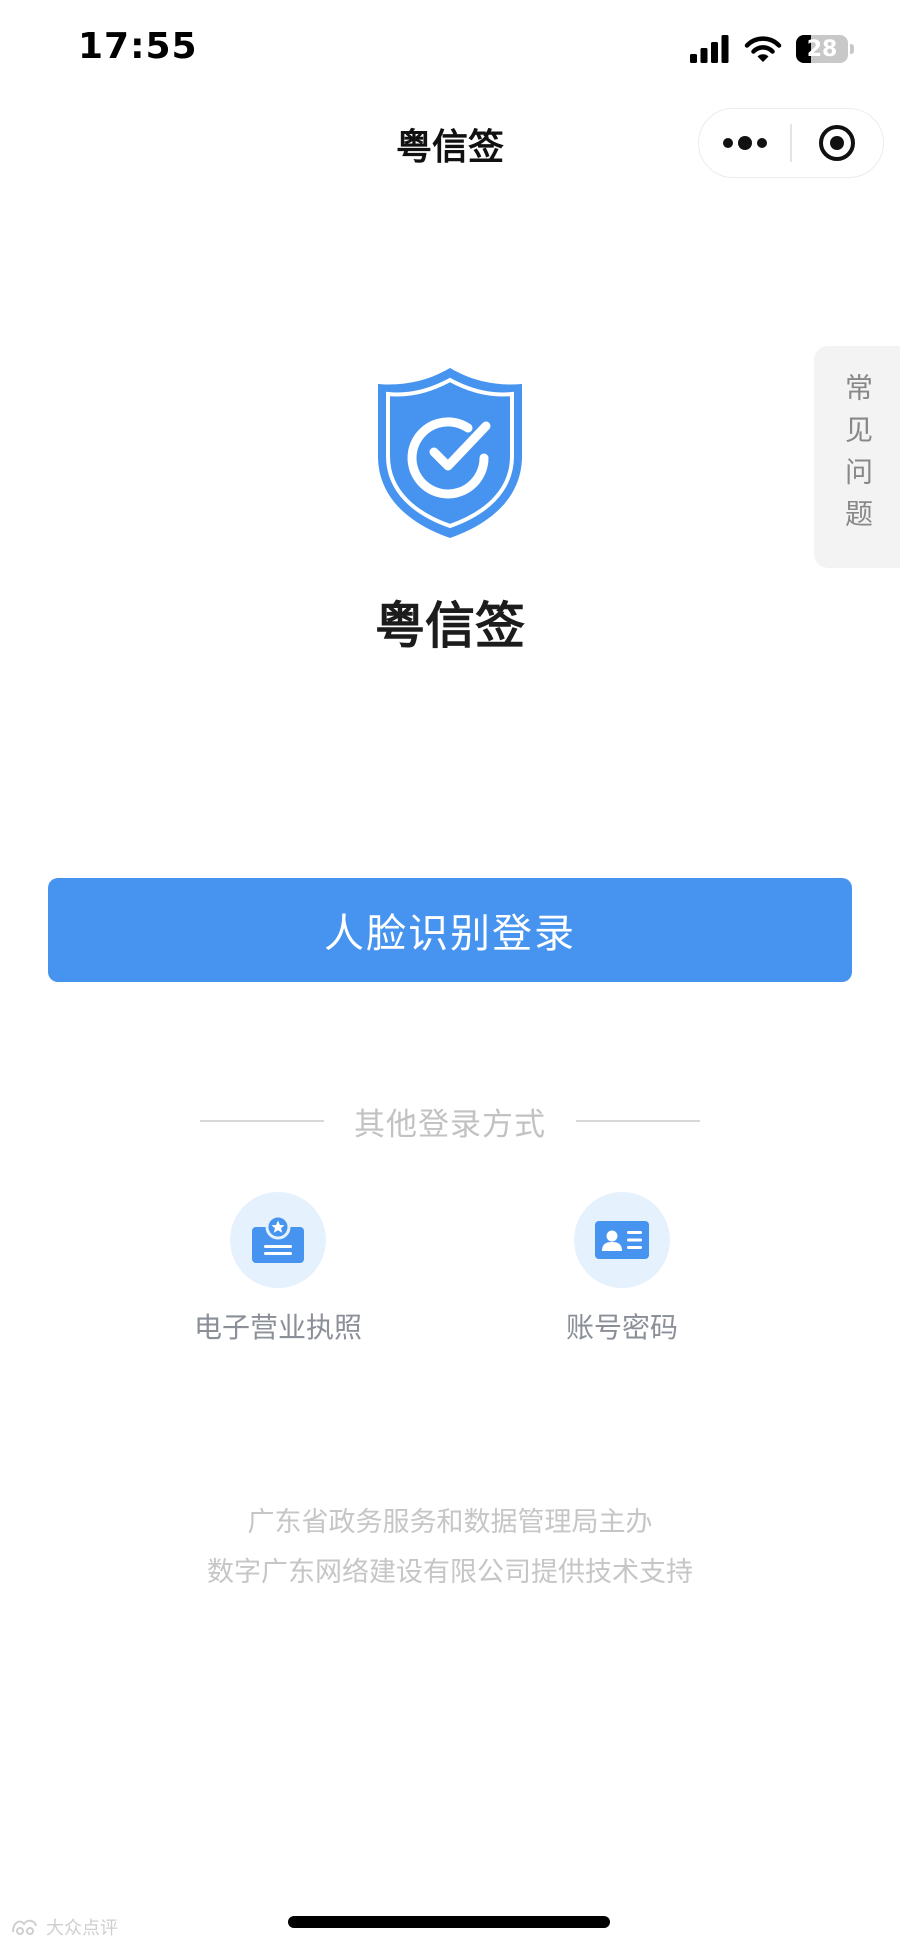 This screenshot has width=900, height=1948. I want to click on close-miniprogram-button, so click(837, 143).